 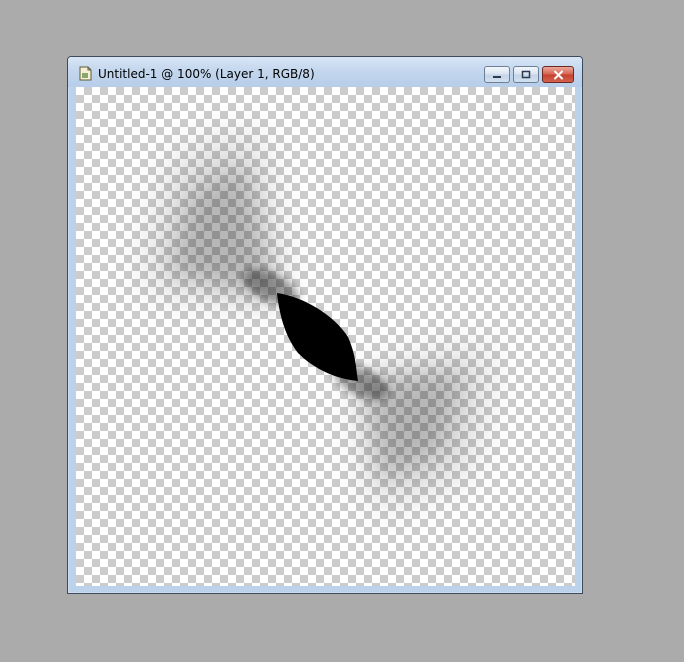 I want to click on close-button, so click(x=558, y=74).